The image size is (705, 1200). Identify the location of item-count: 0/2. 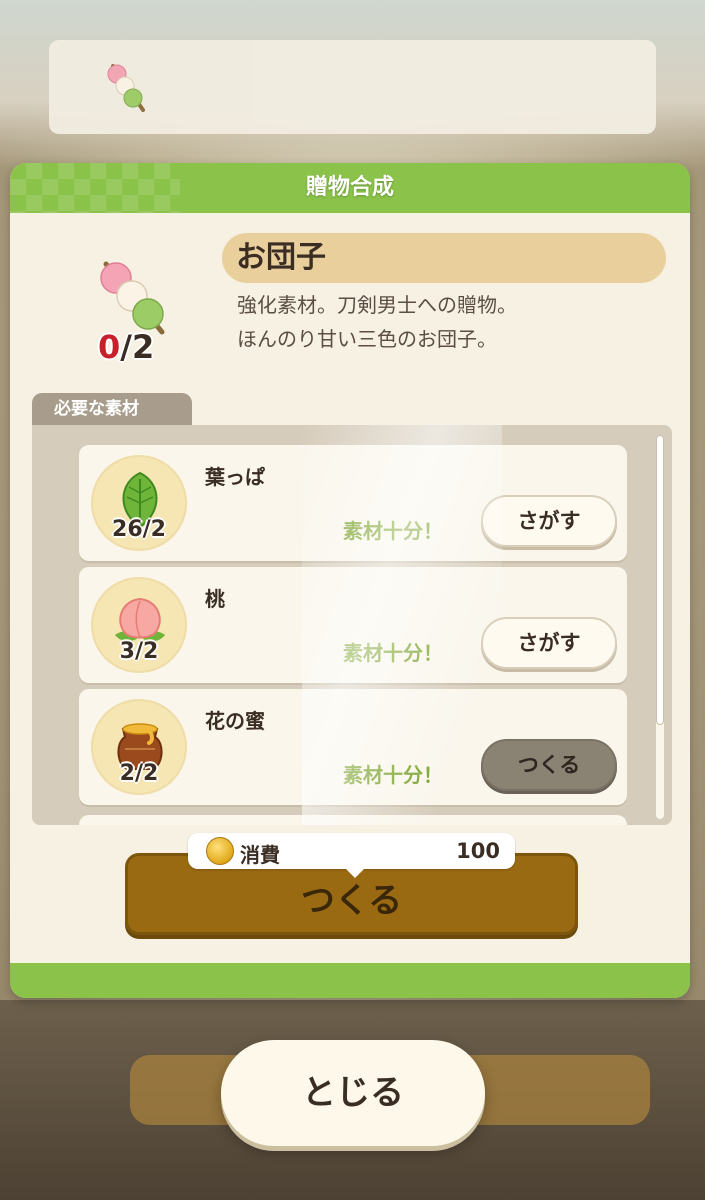
(138, 347).